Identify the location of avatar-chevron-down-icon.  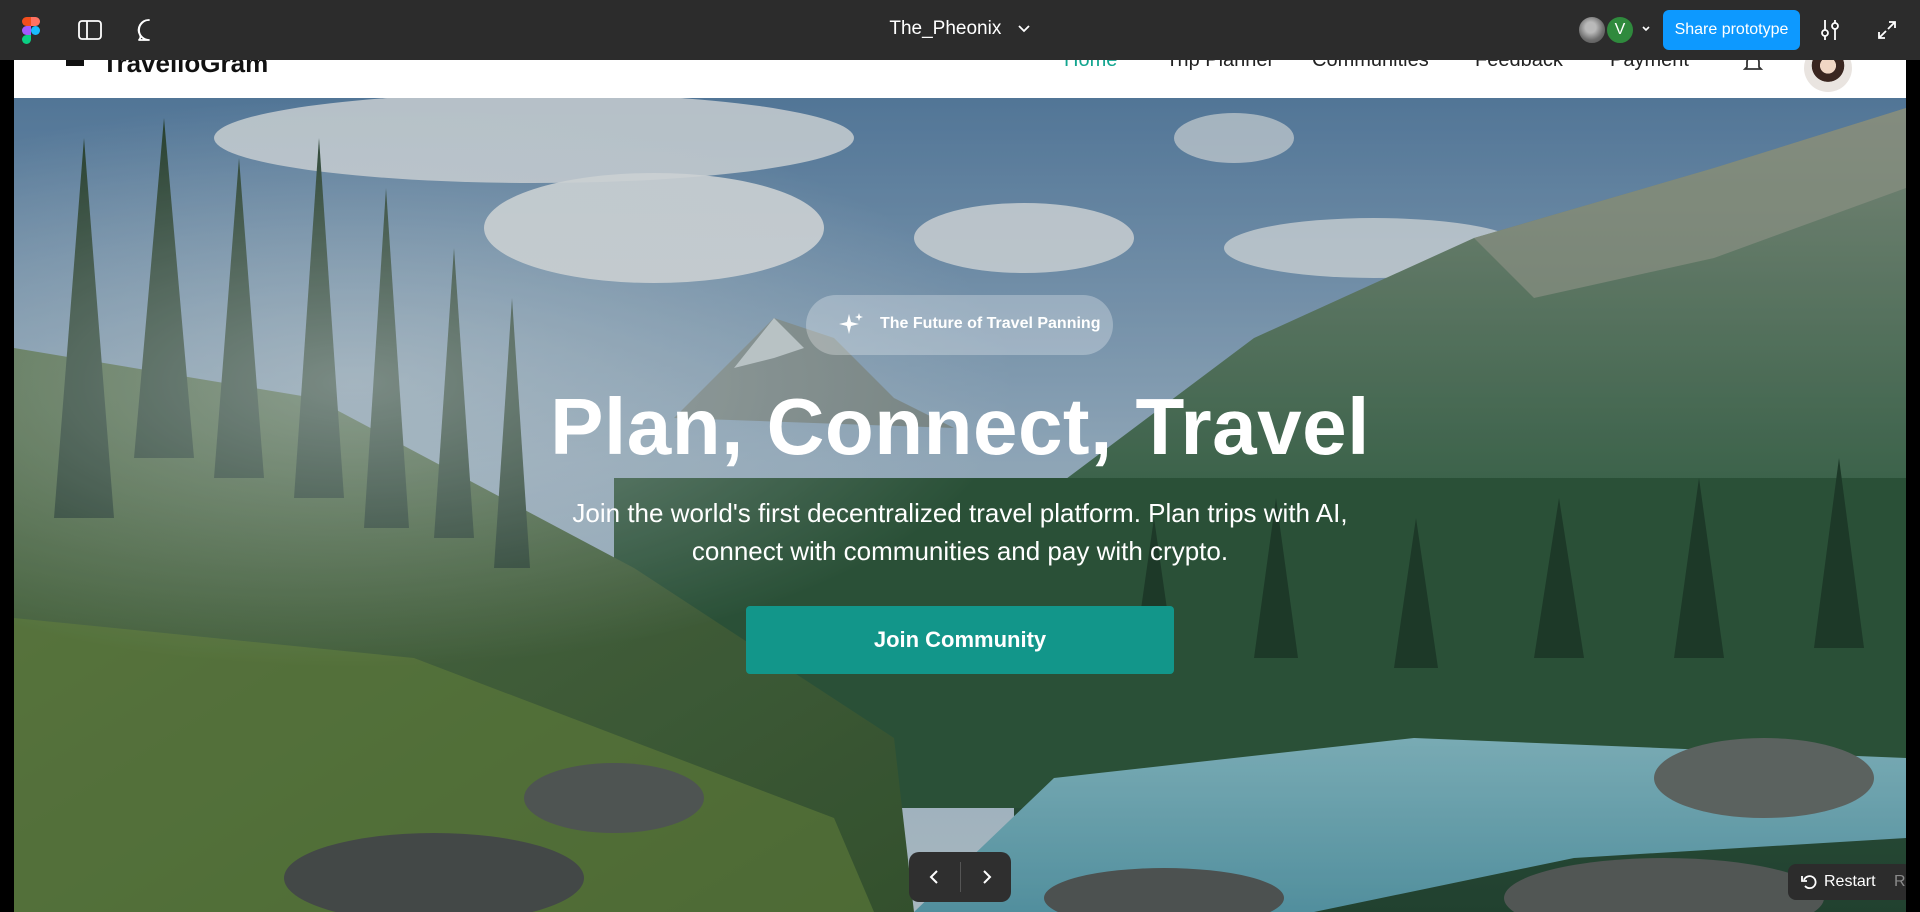
(1646, 29).